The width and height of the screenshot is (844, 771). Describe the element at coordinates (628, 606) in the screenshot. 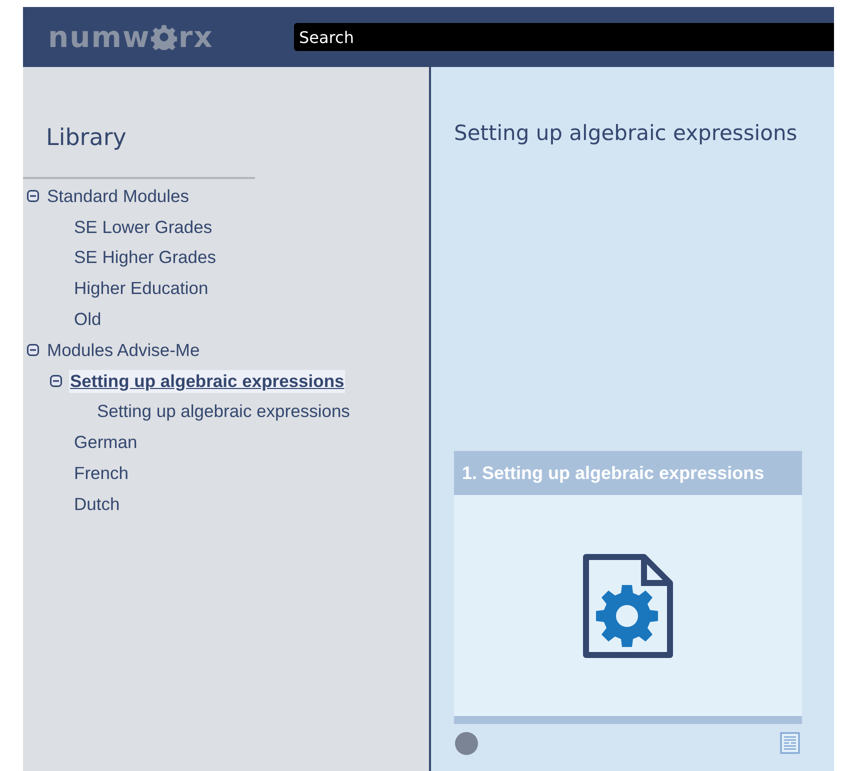

I see `document-gear-icon` at that location.